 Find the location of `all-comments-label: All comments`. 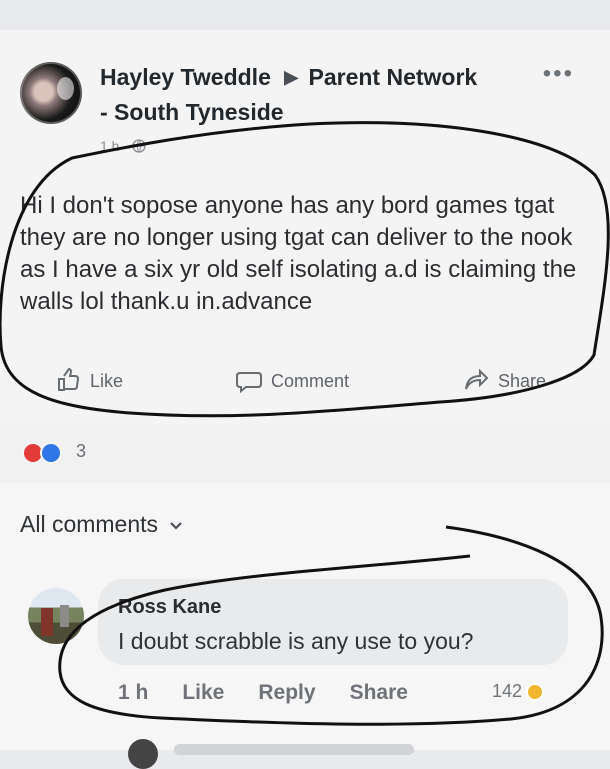

all-comments-label: All comments is located at coordinates (89, 524).